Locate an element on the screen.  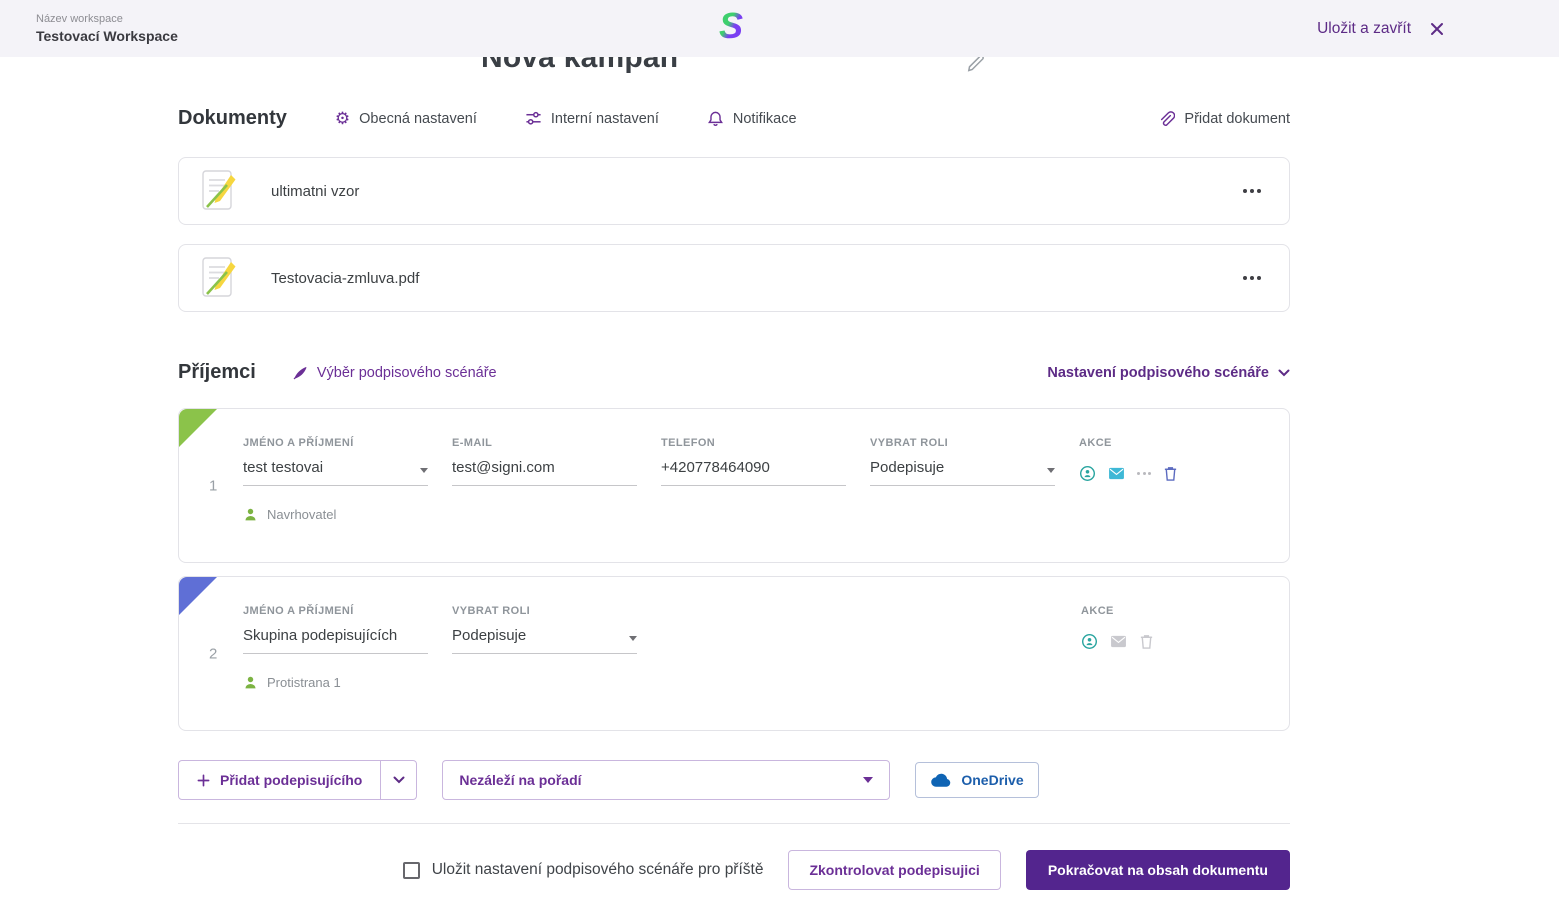
field-label: E-MAIL is located at coordinates (472, 443).